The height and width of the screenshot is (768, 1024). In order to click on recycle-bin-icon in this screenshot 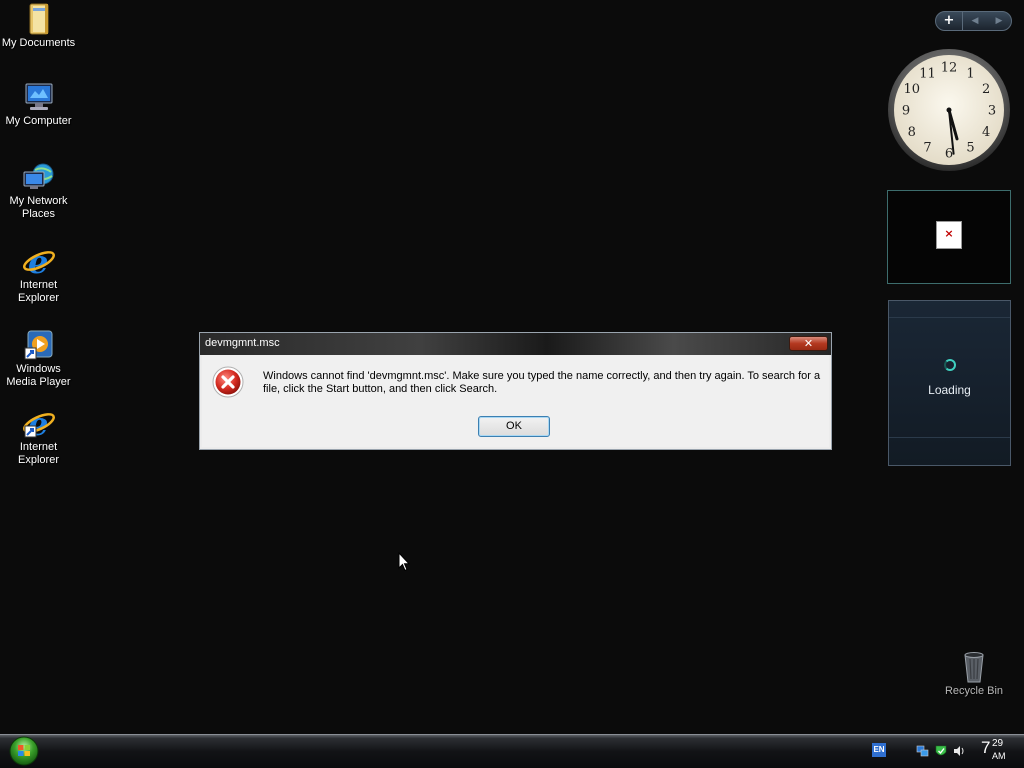, I will do `click(974, 667)`.